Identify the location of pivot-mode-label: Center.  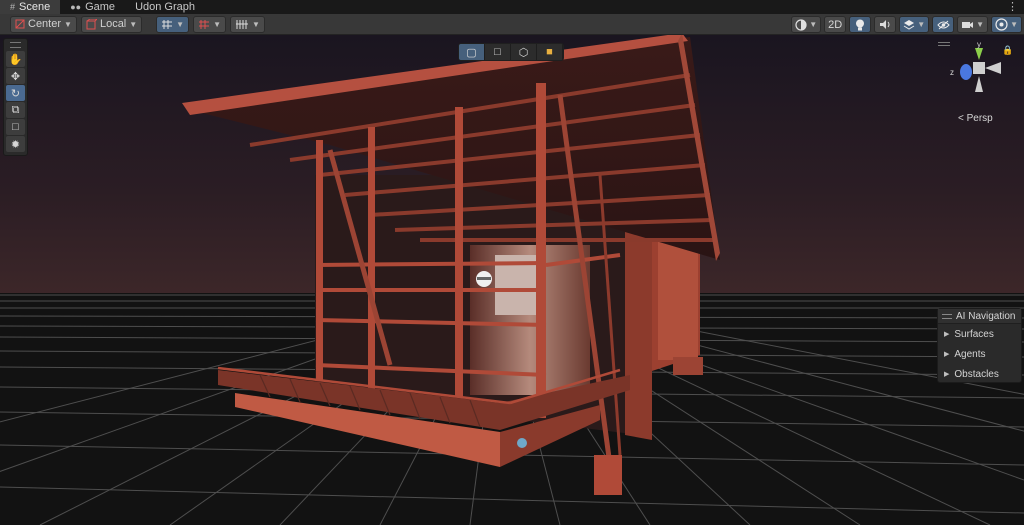
(45, 24).